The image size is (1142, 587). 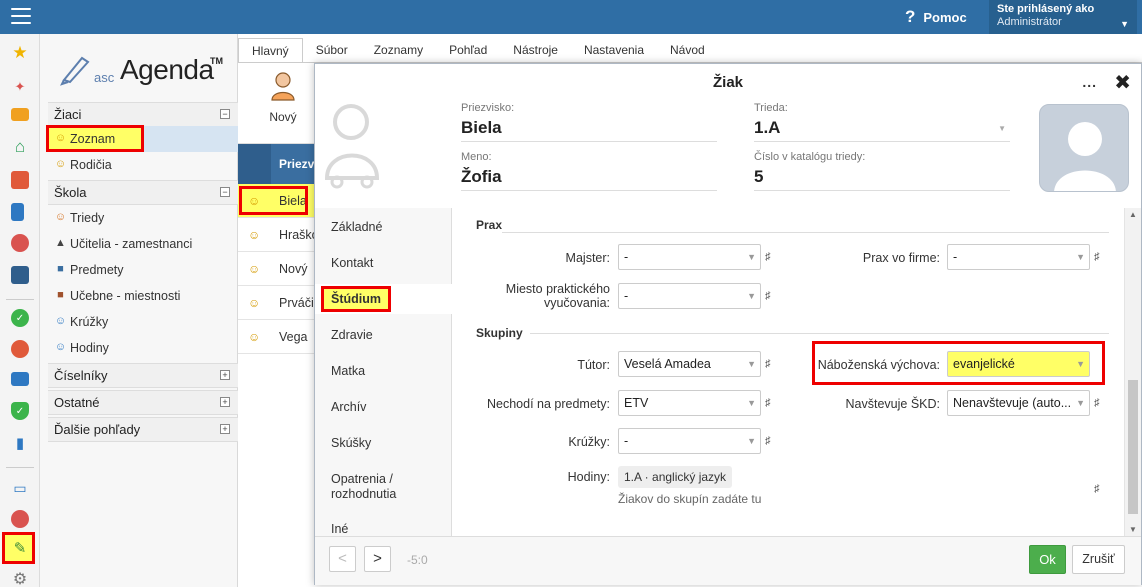 I want to click on nav-item-triedy: ☺ Triedy, so click(x=143, y=218).